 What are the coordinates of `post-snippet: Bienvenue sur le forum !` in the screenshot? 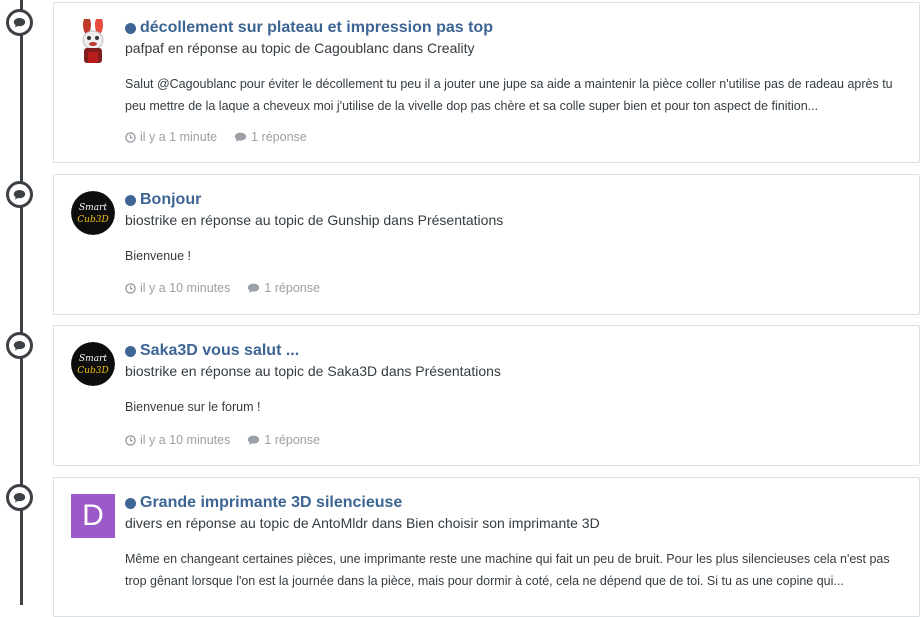 It's located at (193, 407).